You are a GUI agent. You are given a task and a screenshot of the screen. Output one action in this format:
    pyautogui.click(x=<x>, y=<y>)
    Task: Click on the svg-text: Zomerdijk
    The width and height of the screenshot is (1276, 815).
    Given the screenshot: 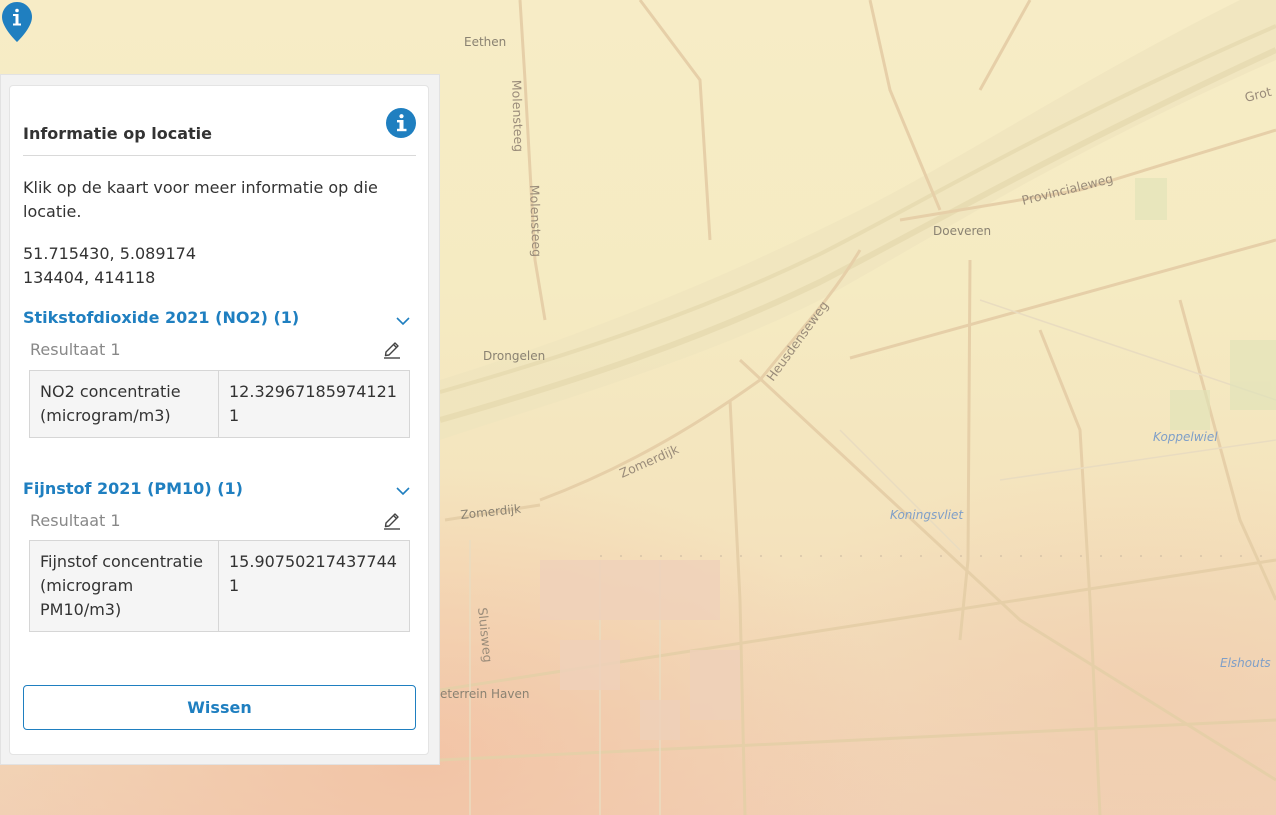 What is the action you would take?
    pyautogui.click(x=491, y=512)
    